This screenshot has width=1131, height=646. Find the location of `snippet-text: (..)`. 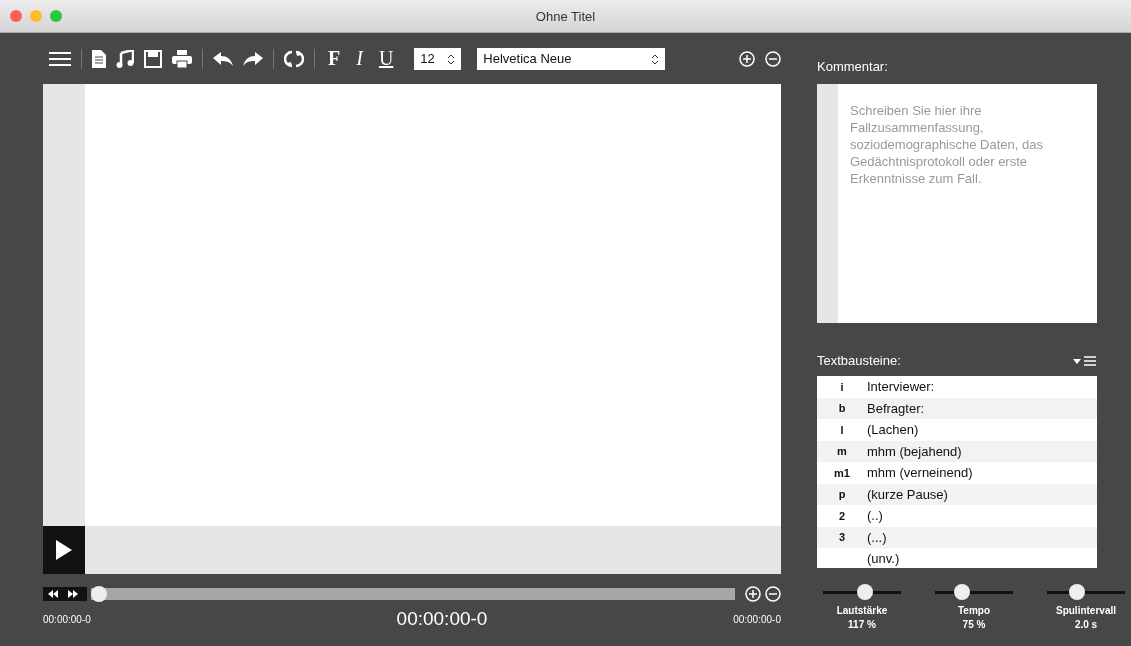

snippet-text: (..) is located at coordinates (875, 516).